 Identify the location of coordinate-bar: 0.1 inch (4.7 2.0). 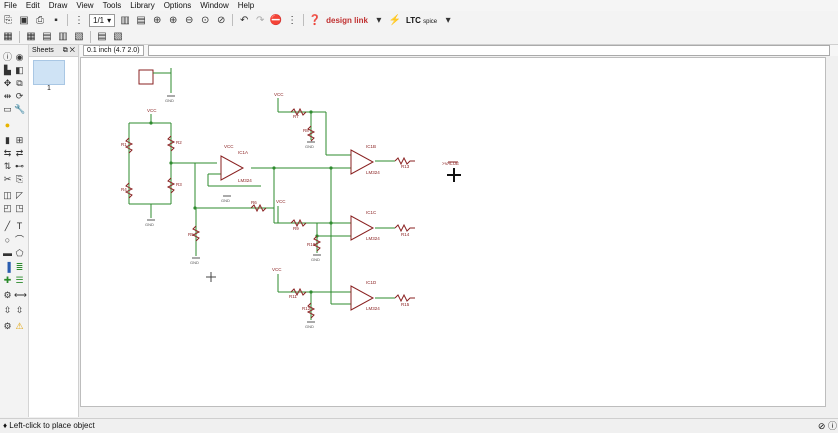
(459, 50).